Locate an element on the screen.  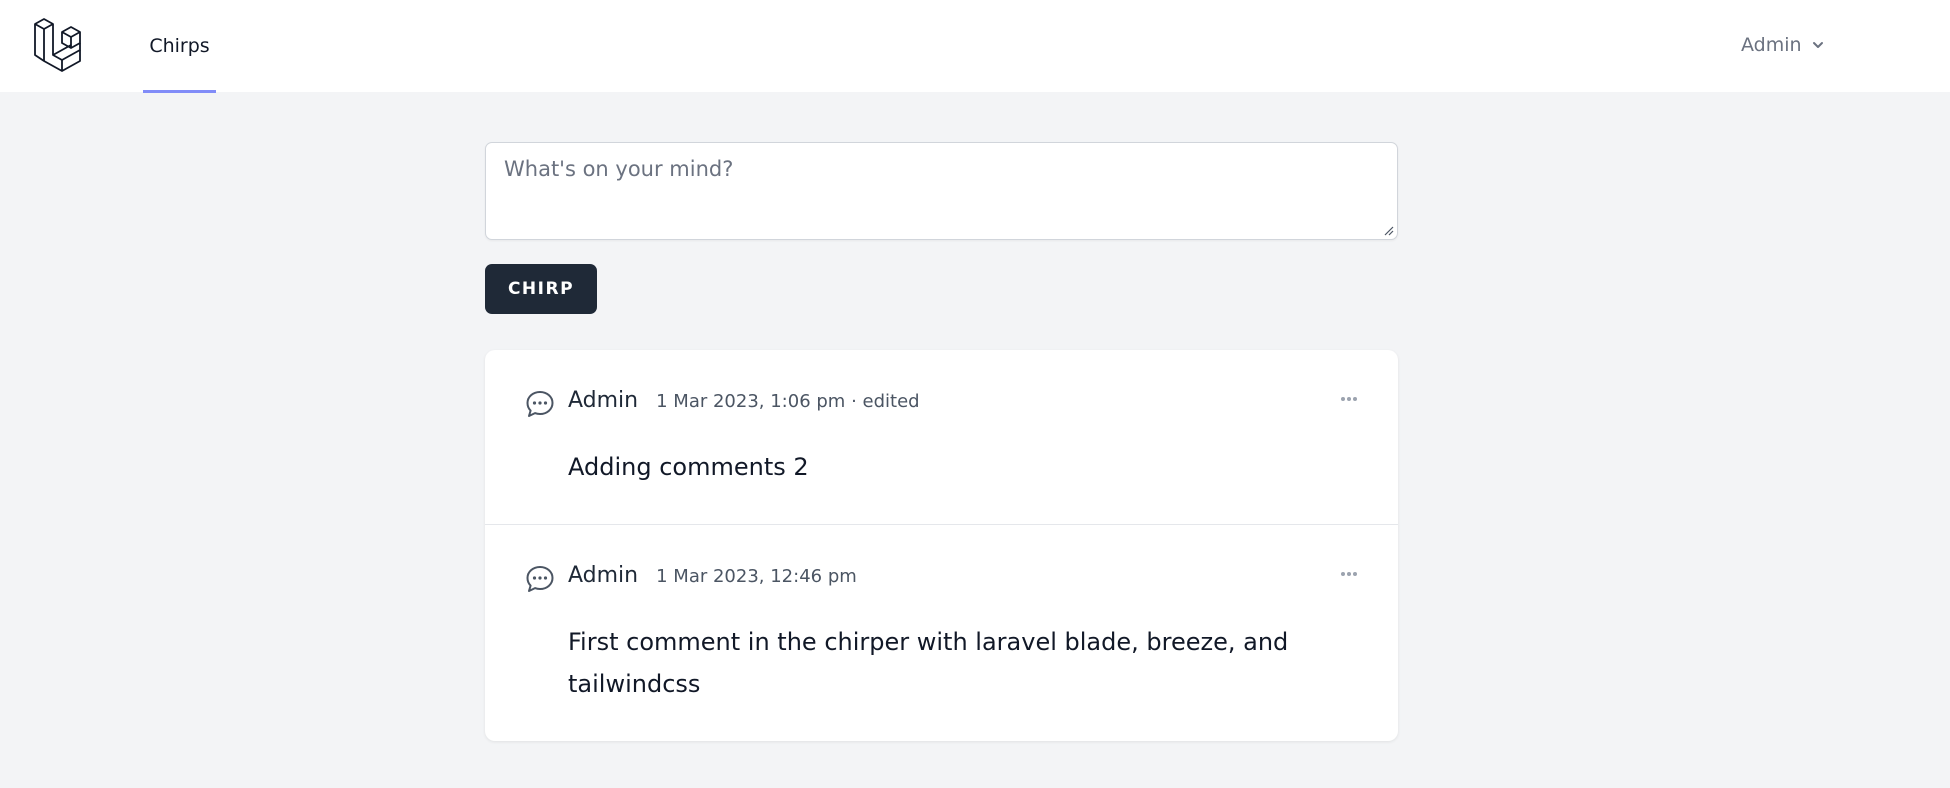
chirp-composer is located at coordinates (941, 191).